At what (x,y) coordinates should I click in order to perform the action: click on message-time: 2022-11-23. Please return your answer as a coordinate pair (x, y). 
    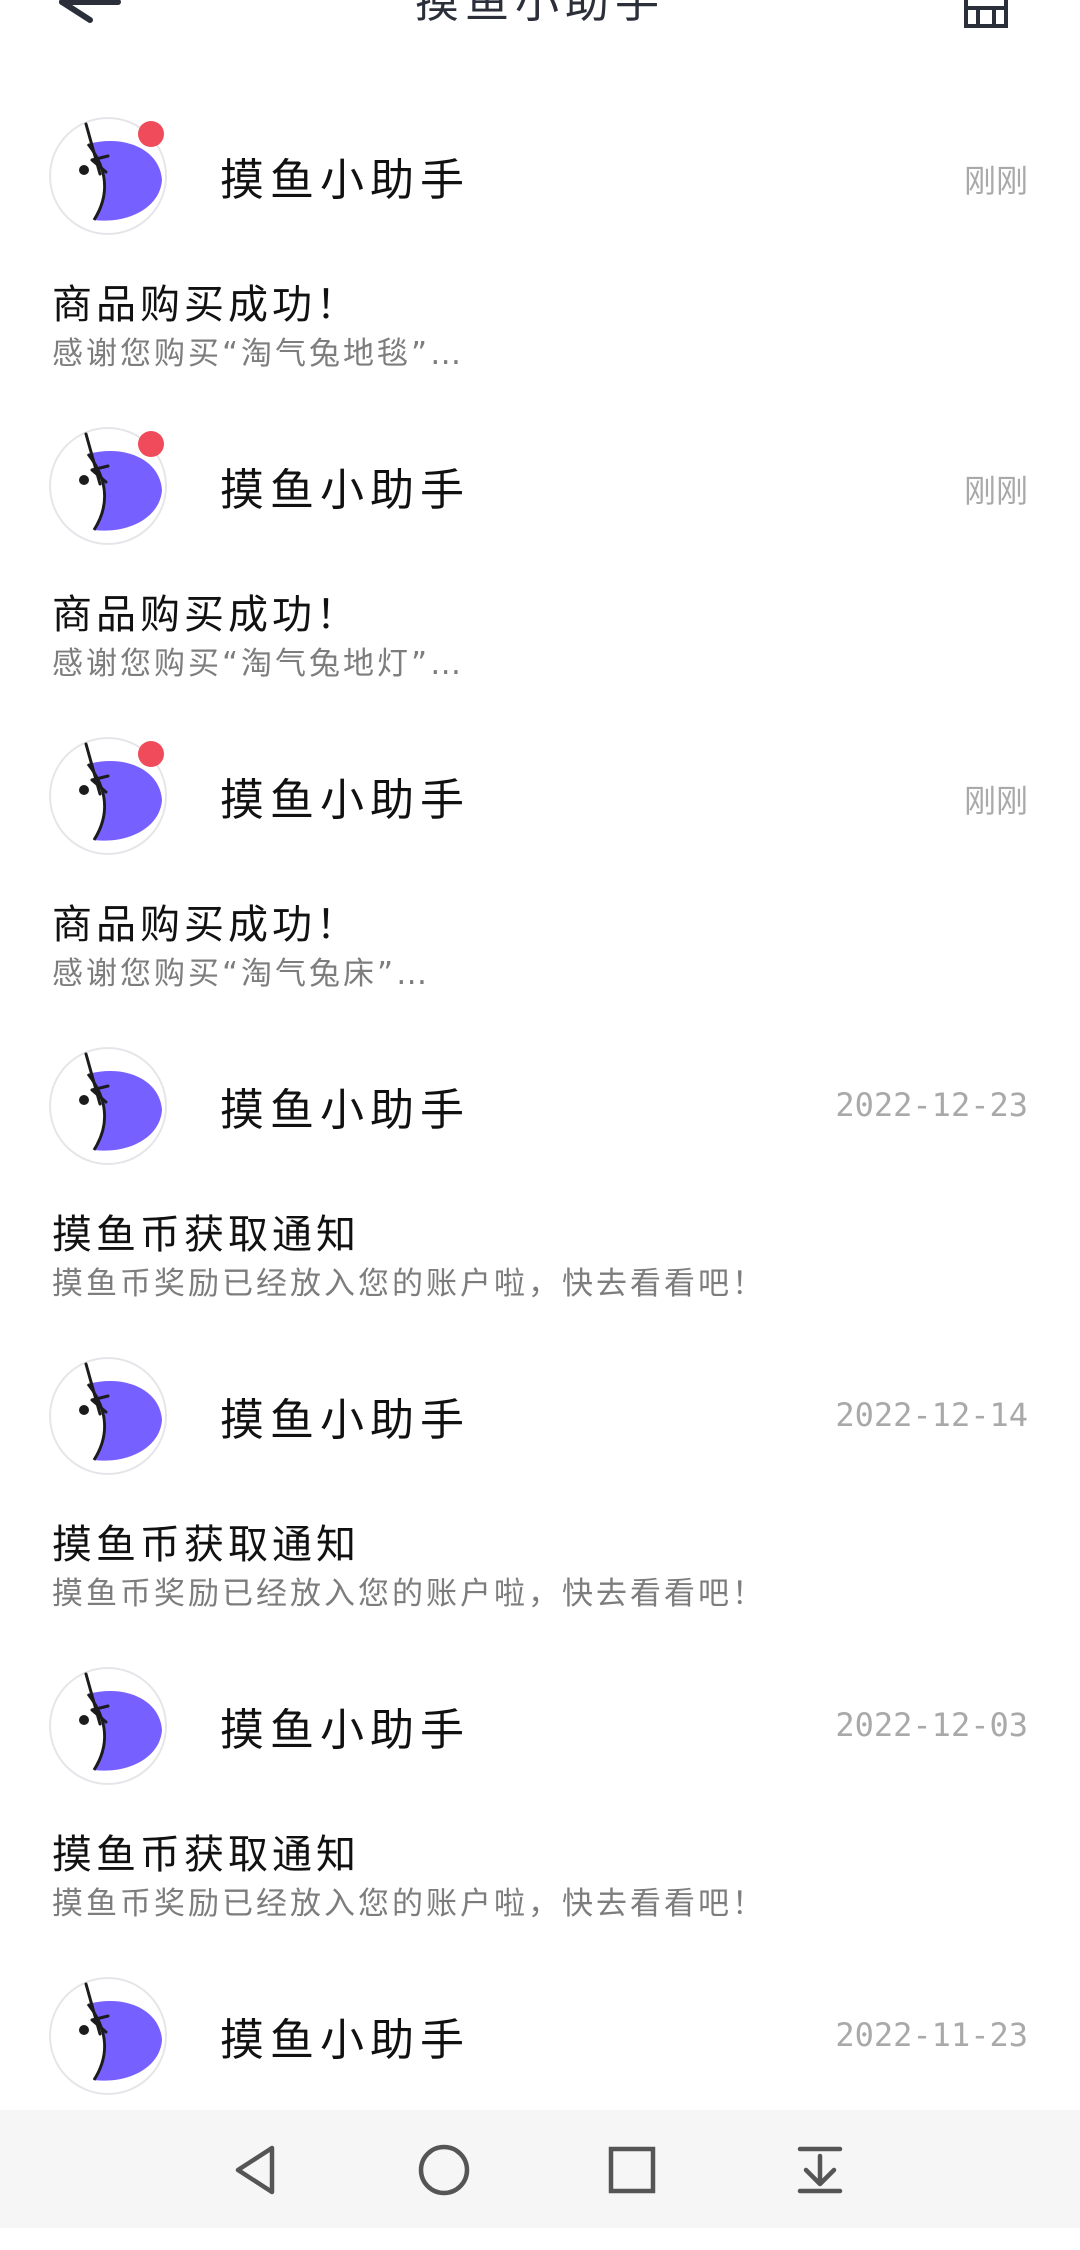
    Looking at the image, I should click on (931, 2035).